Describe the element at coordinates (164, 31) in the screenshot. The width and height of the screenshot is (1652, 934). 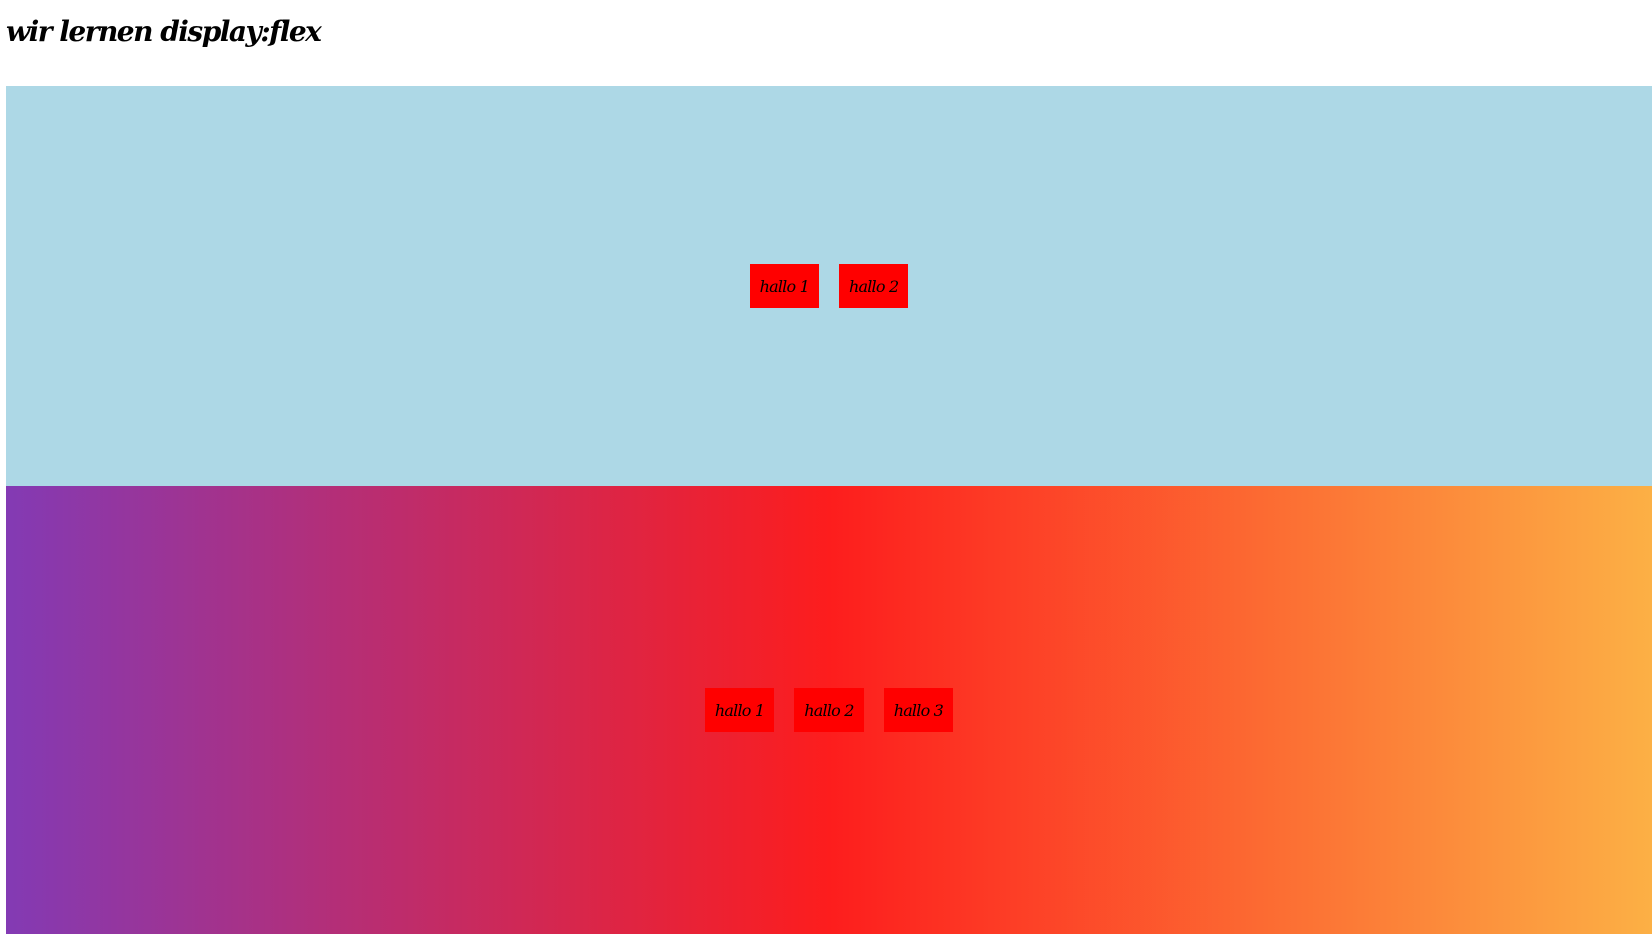
I see `page-title: wir lernen display:flex` at that location.